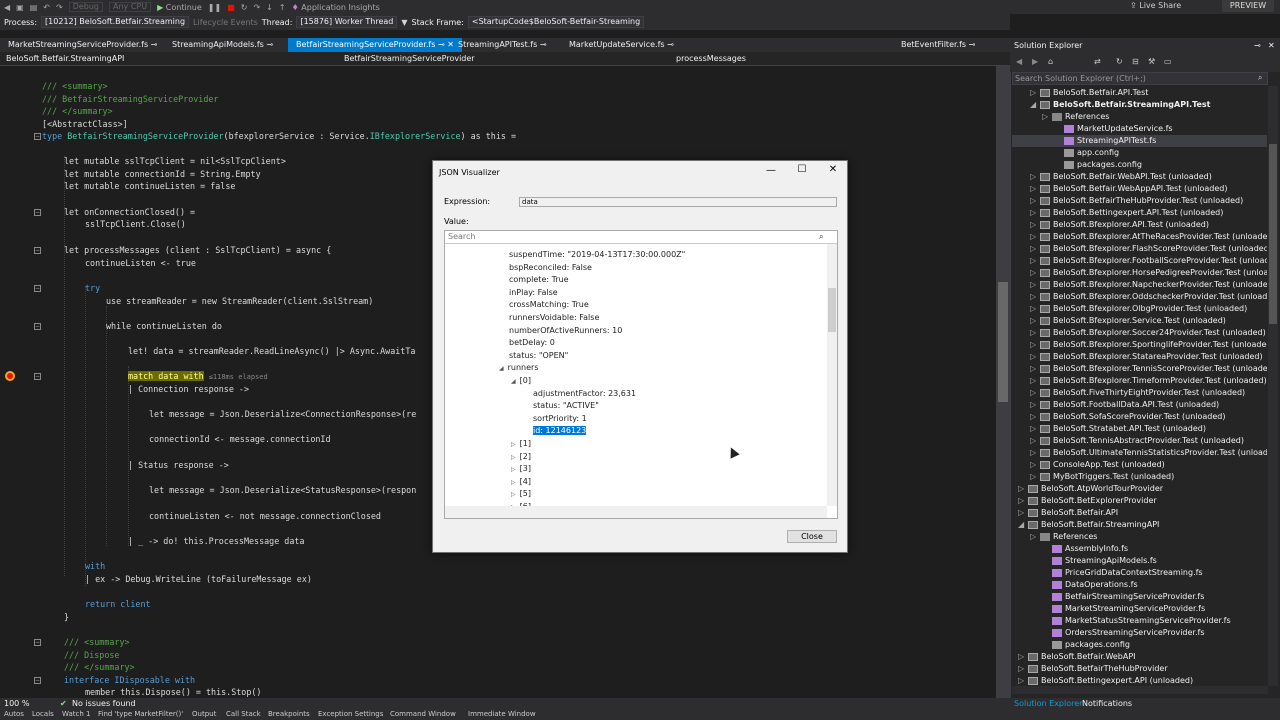 This screenshot has height=720, width=1280. I want to click on project-dropdown: BeloSoft.Betfair.StreamingAPI, so click(65, 58).